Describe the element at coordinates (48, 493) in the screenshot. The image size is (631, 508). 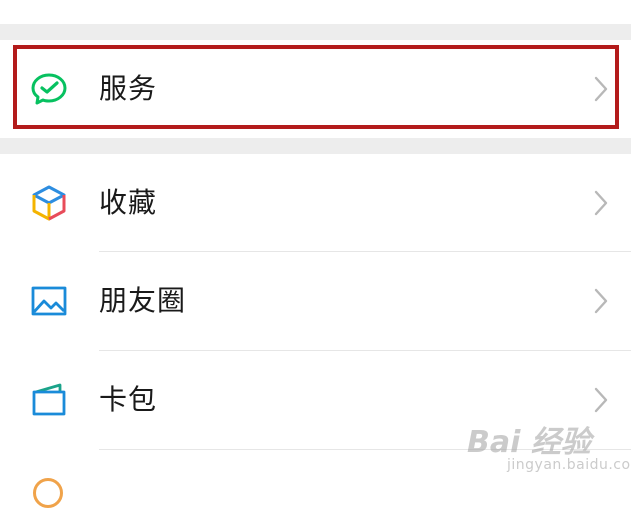
I see `emoji-icon` at that location.